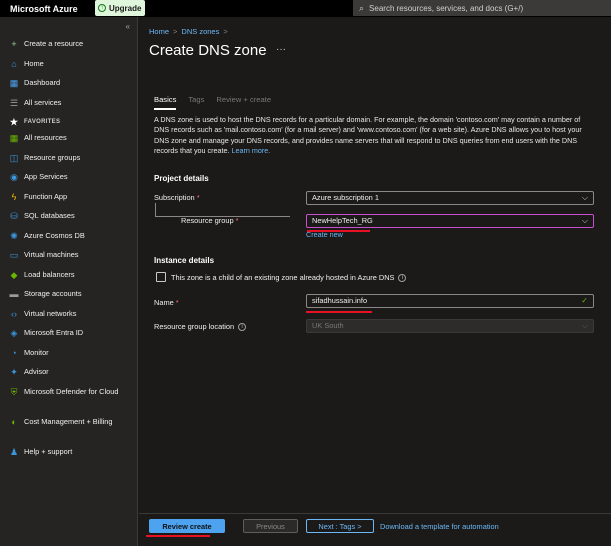  What do you see at coordinates (281, 49) in the screenshot?
I see `more-options-icon: ···` at bounding box center [281, 49].